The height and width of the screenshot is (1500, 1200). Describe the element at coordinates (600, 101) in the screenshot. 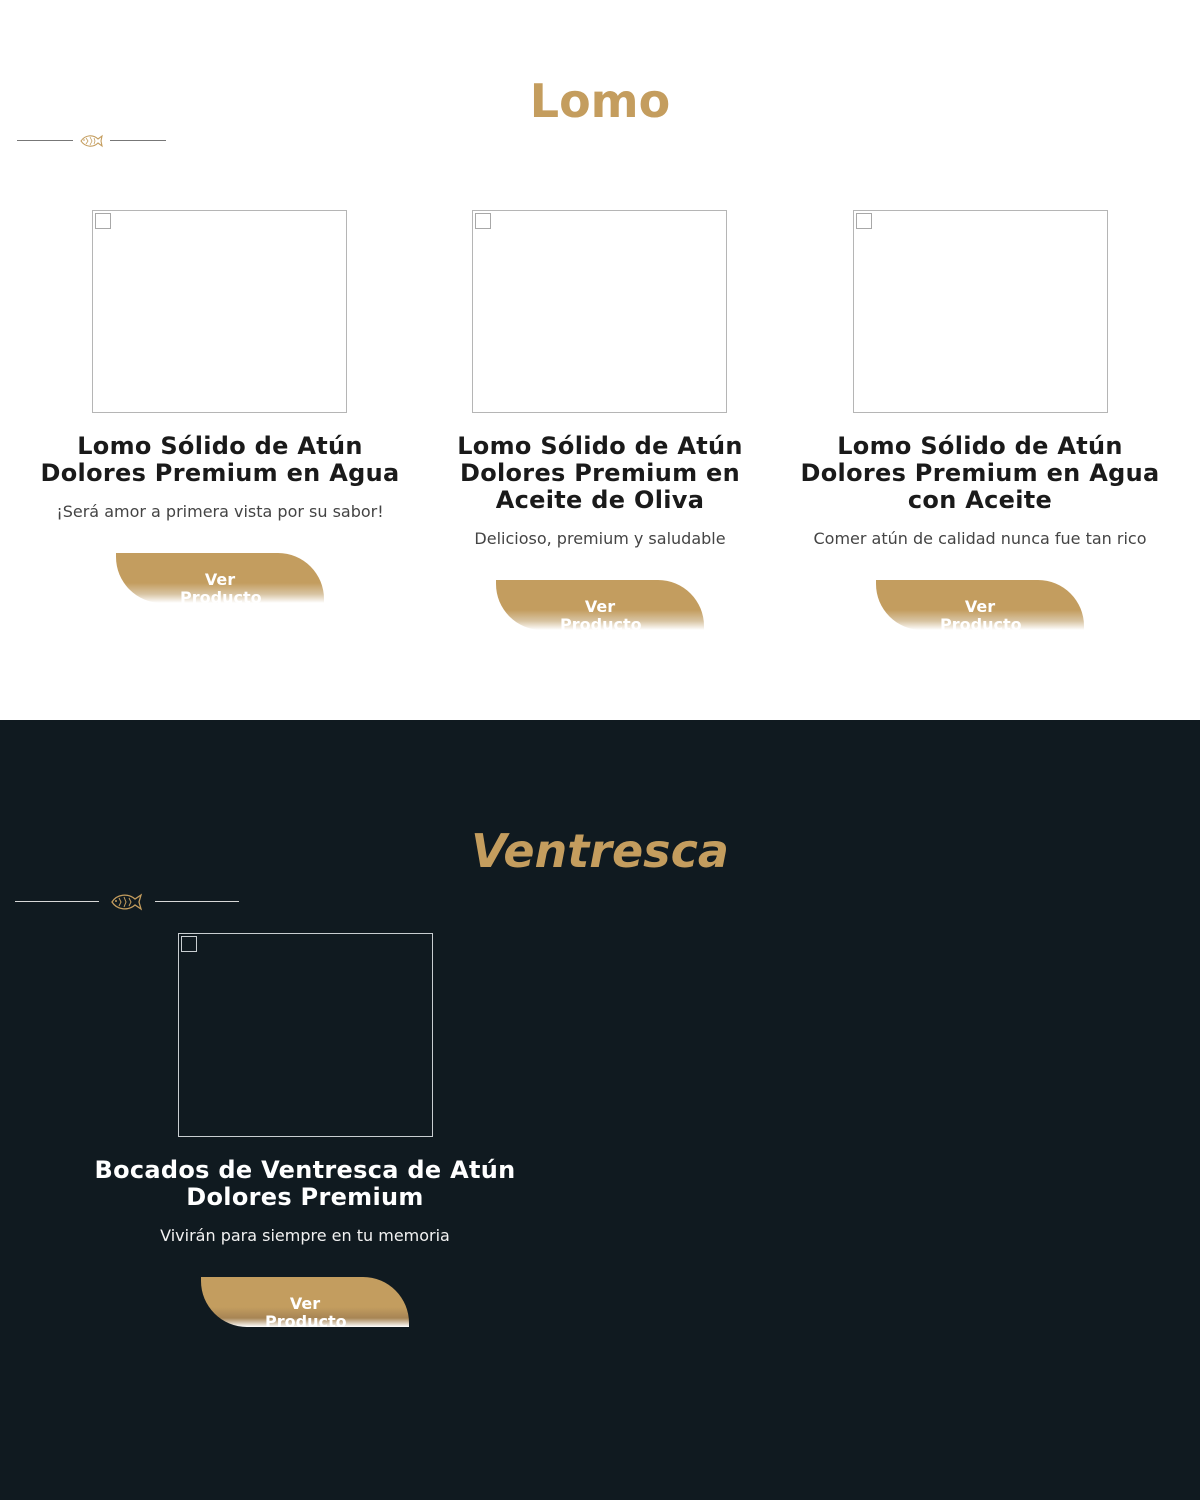

I see `section-title: Lomo` at that location.